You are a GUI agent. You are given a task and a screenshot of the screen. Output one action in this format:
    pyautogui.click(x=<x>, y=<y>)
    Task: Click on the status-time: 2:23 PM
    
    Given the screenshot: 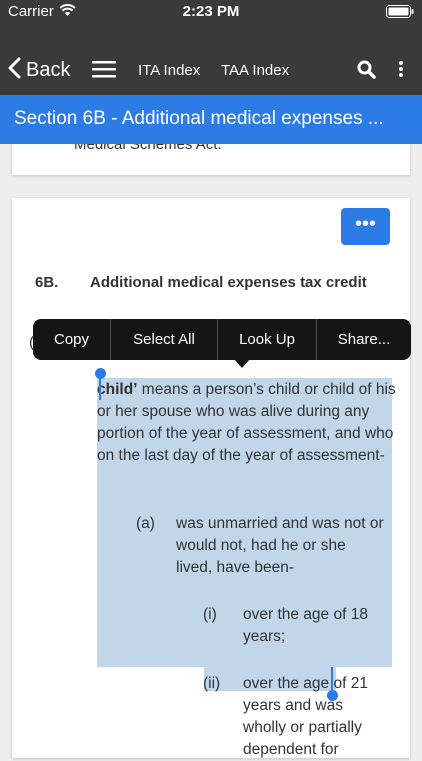 What is the action you would take?
    pyautogui.click(x=211, y=11)
    